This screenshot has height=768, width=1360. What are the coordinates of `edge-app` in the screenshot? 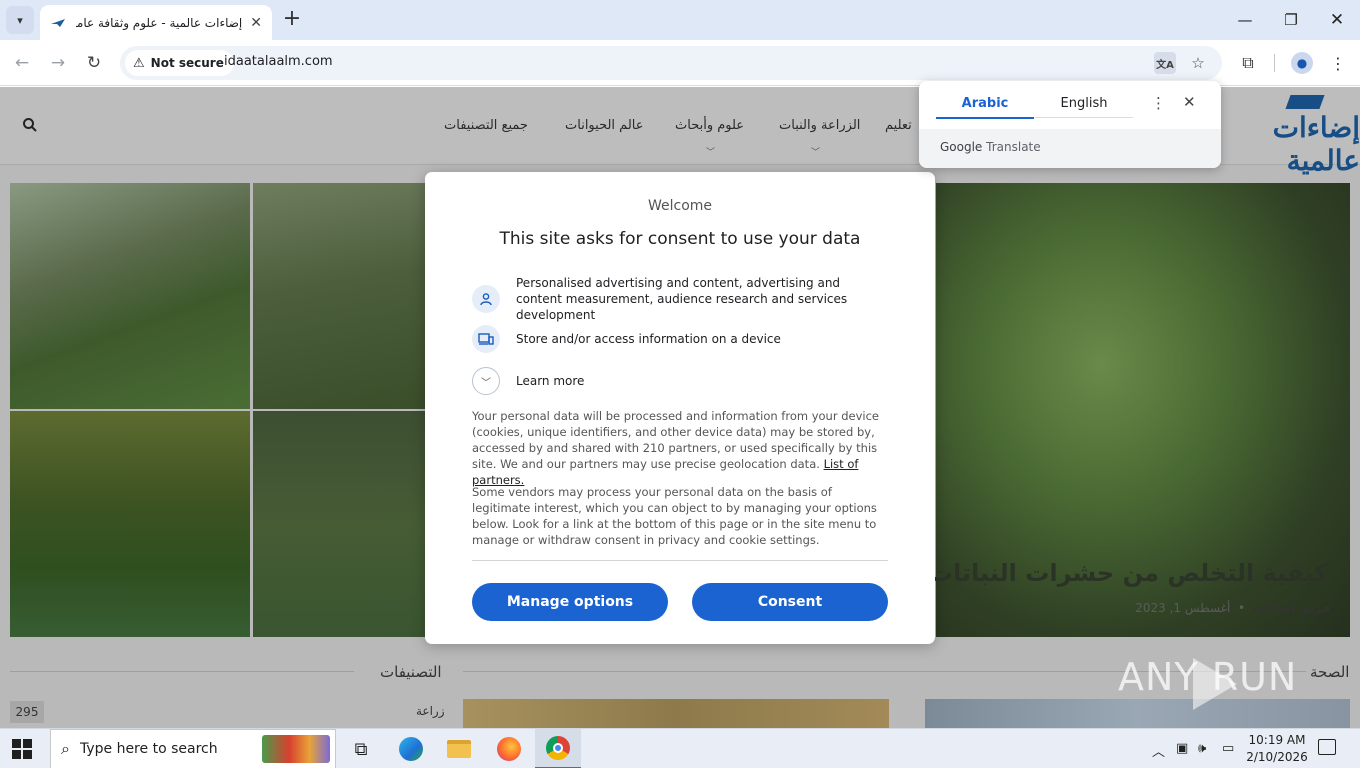 It's located at (411, 748).